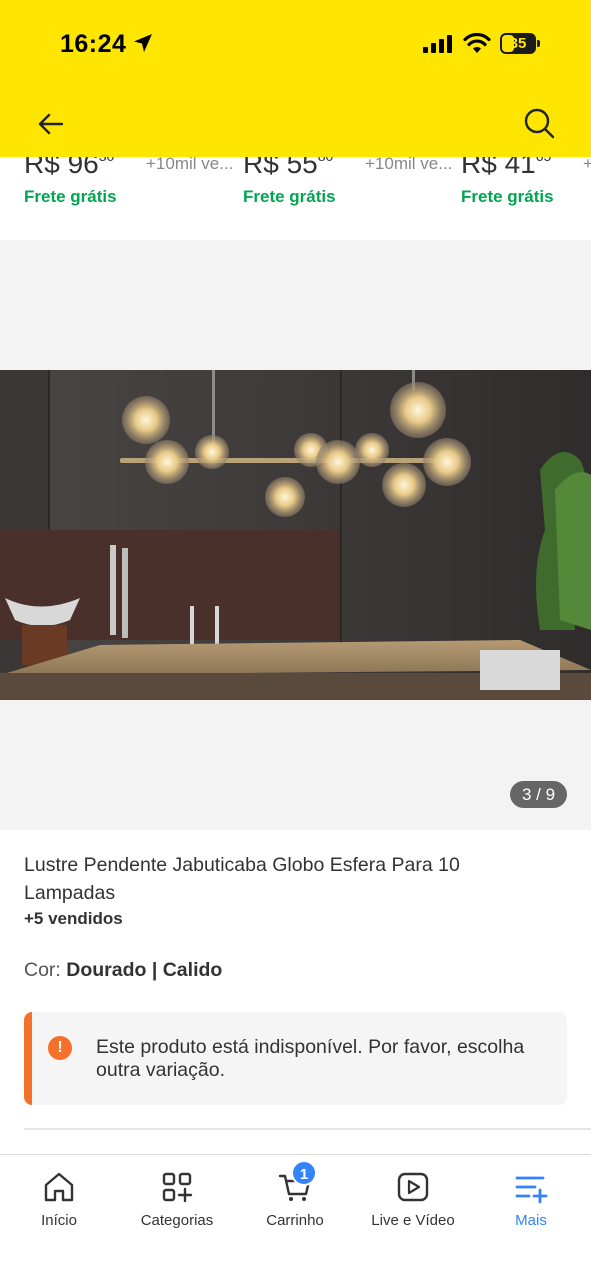 The height and width of the screenshot is (1280, 591). I want to click on battery-level: 35, so click(518, 43).